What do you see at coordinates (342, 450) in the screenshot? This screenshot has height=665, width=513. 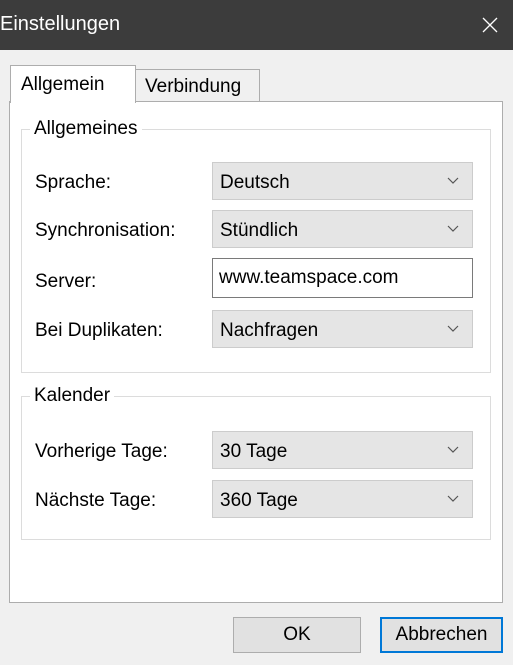 I see `previous-days-select: 30 Tage` at bounding box center [342, 450].